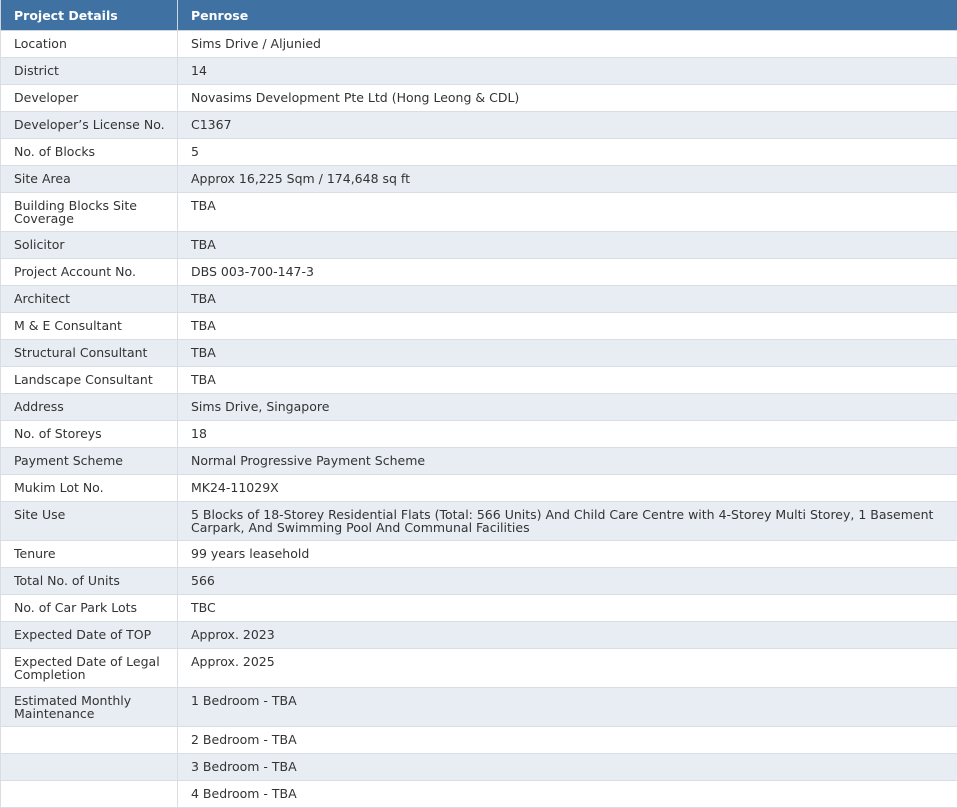 The width and height of the screenshot is (957, 808). What do you see at coordinates (567, 740) in the screenshot?
I see `row-value: 2 Bedroom - TBA` at bounding box center [567, 740].